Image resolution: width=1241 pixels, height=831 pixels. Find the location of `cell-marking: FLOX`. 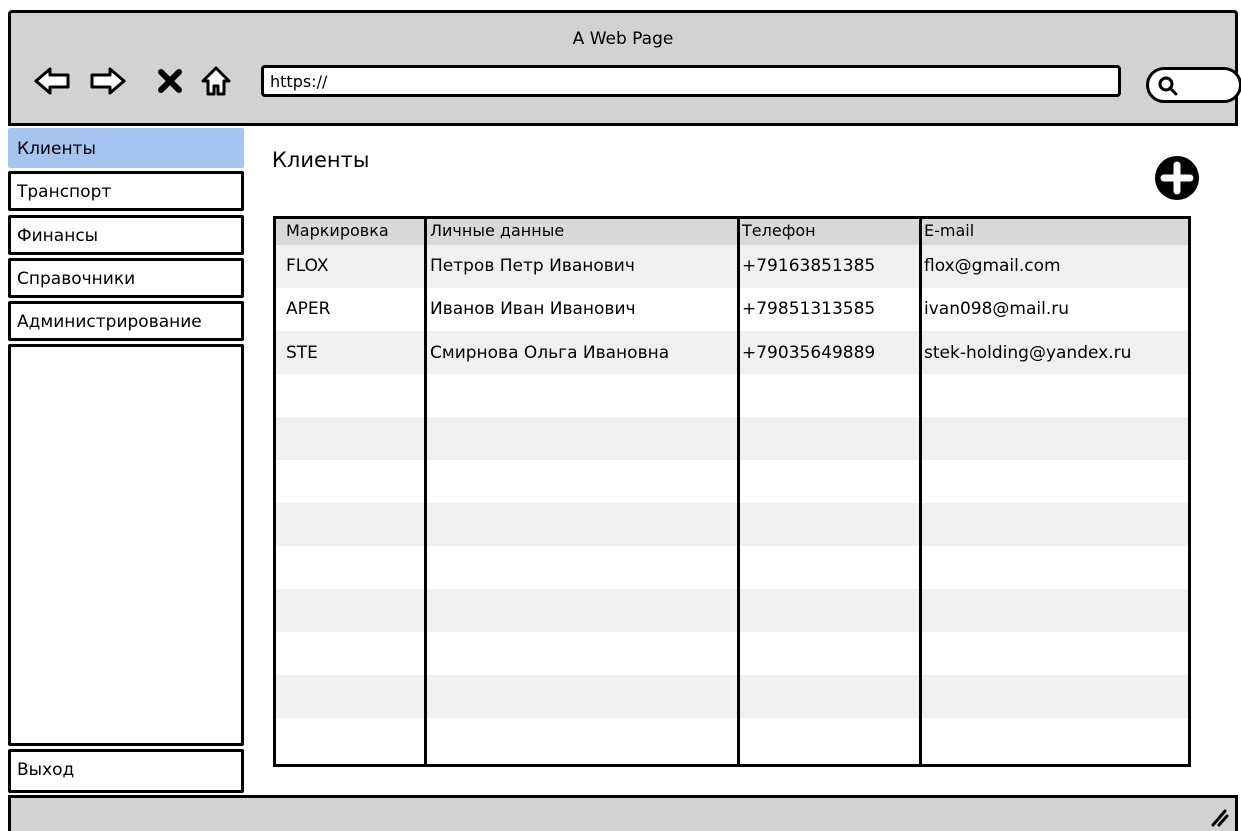

cell-marking: FLOX is located at coordinates (307, 266).